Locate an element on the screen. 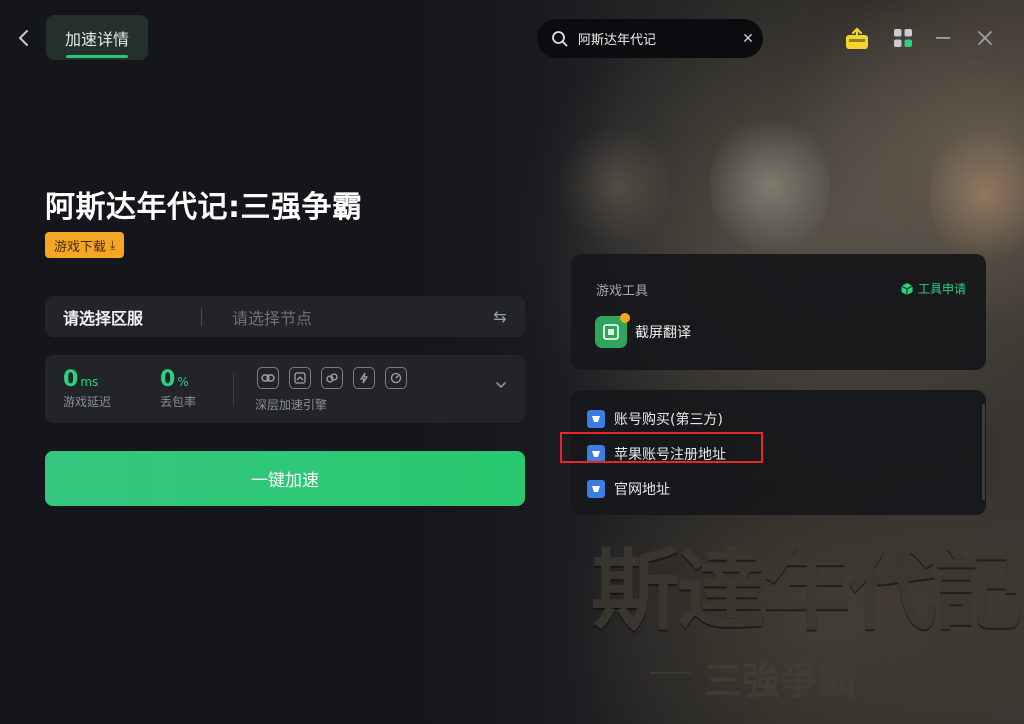 Image resolution: width=1024 pixels, height=724 pixels. tool-apply-link: 工具申请 is located at coordinates (933, 288).